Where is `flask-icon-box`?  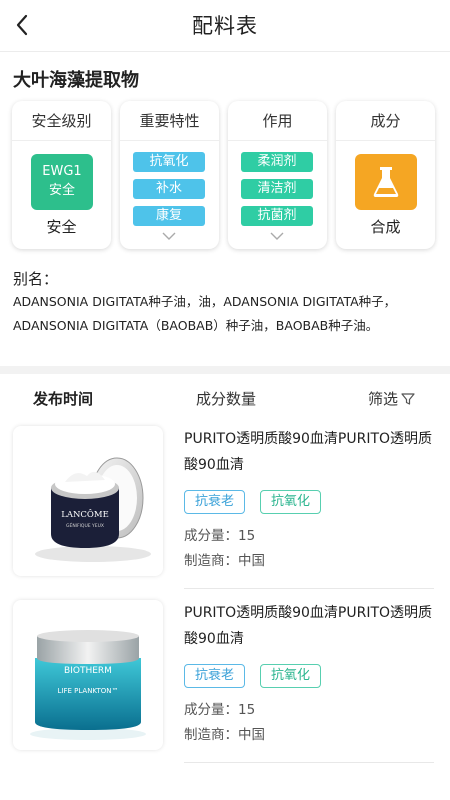 flask-icon-box is located at coordinates (386, 182).